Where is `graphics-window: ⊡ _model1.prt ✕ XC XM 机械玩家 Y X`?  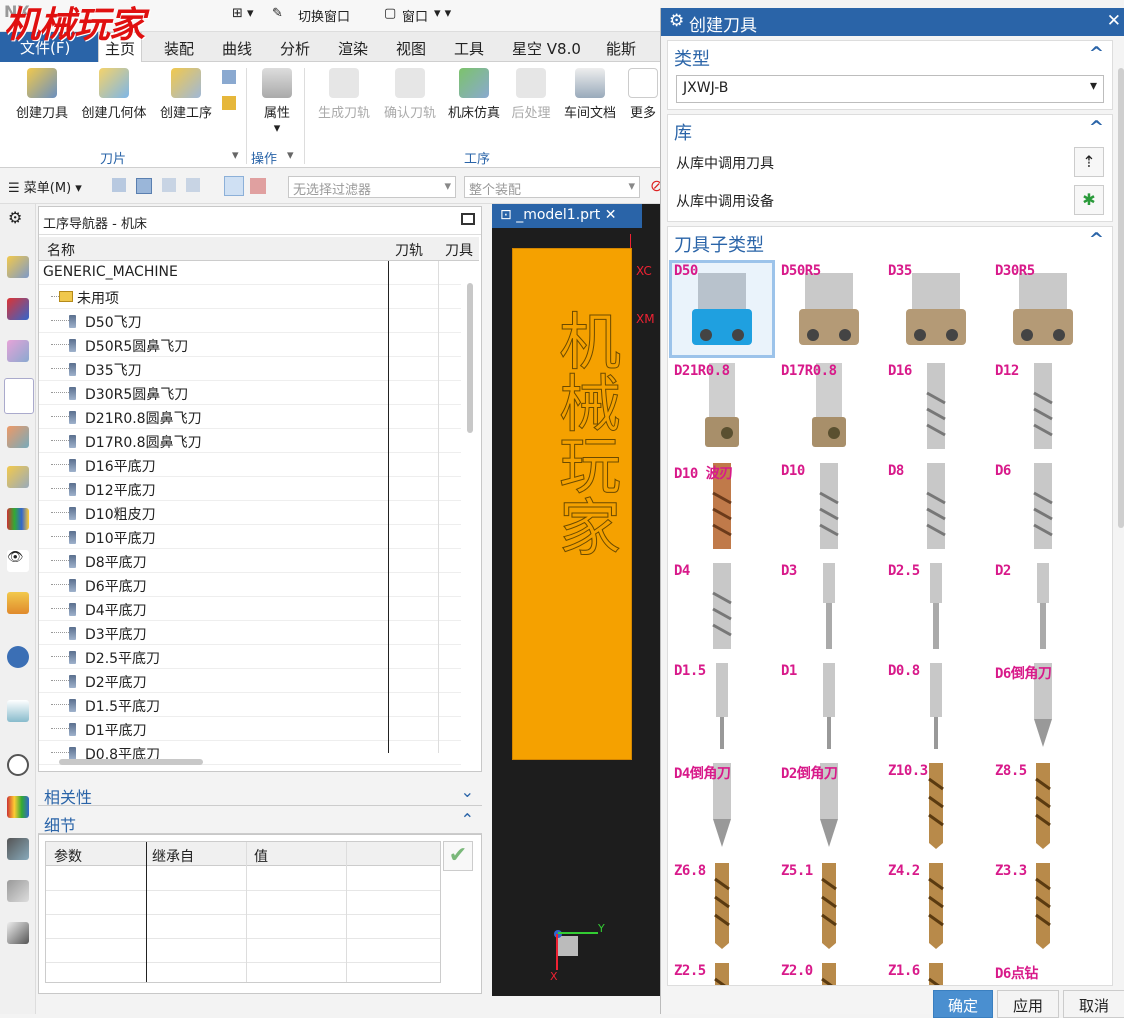 graphics-window: ⊡ _model1.prt ✕ XC XM 机械玩家 Y X is located at coordinates (576, 600).